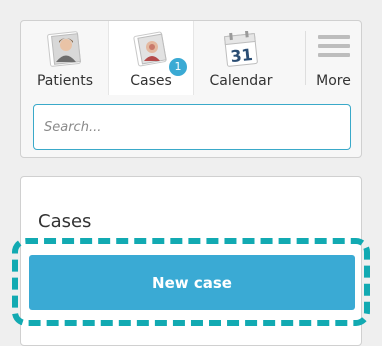 This screenshot has width=382, height=346. I want to click on calendar-icon: 31, so click(241, 50).